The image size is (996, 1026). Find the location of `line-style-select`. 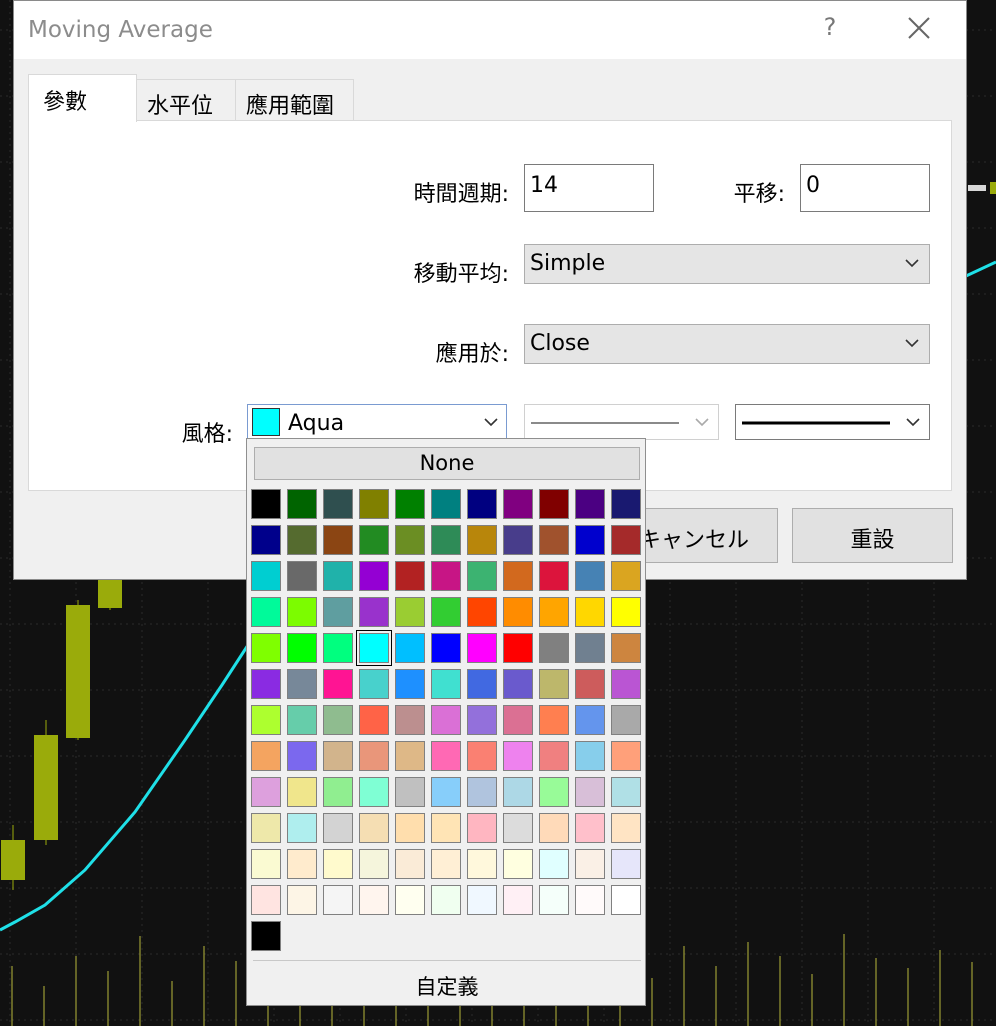

line-style-select is located at coordinates (621, 422).